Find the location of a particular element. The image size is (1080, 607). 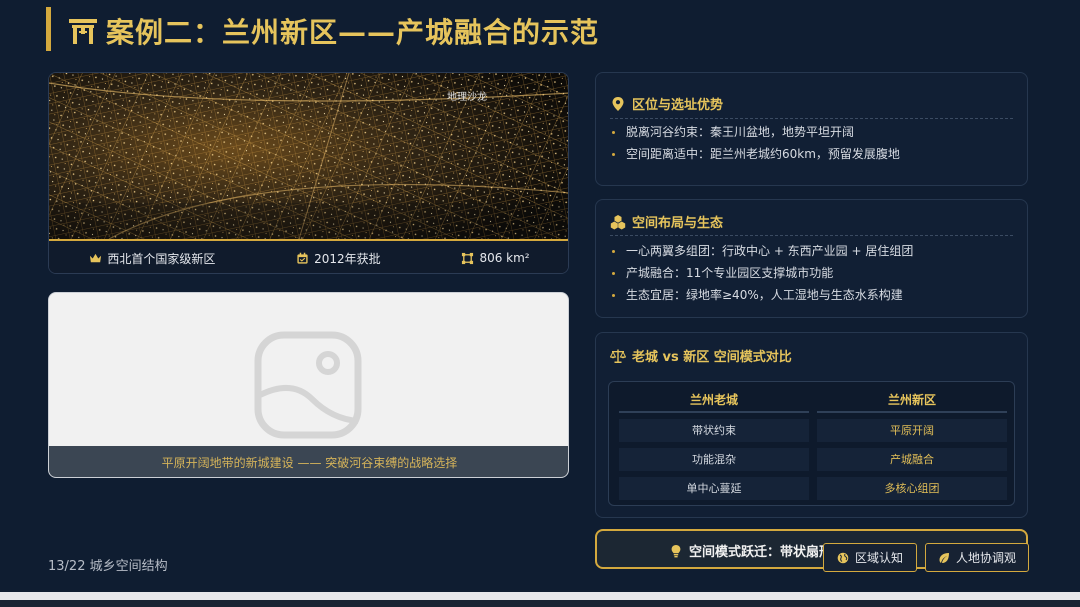

old-city-column: 兰州老城 带状约束 功能混杂 单中心蔓延 is located at coordinates (714, 444).